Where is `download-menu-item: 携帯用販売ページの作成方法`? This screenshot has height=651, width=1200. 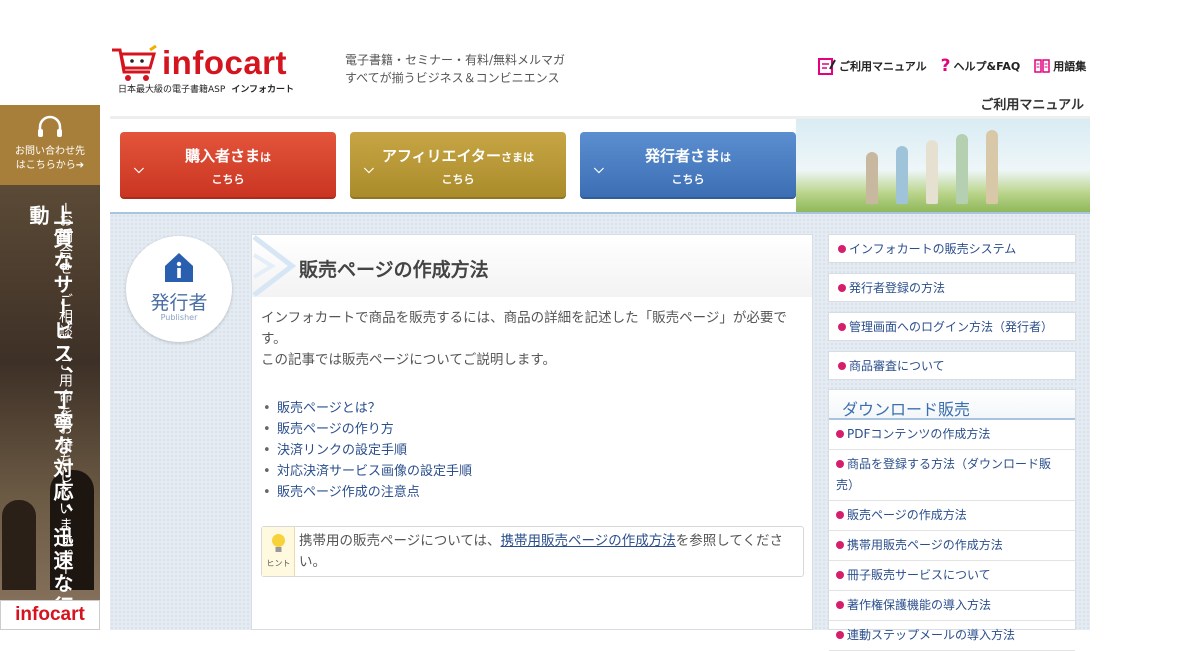
download-menu-item: 携帯用販売ページの作成方法 is located at coordinates (952, 546).